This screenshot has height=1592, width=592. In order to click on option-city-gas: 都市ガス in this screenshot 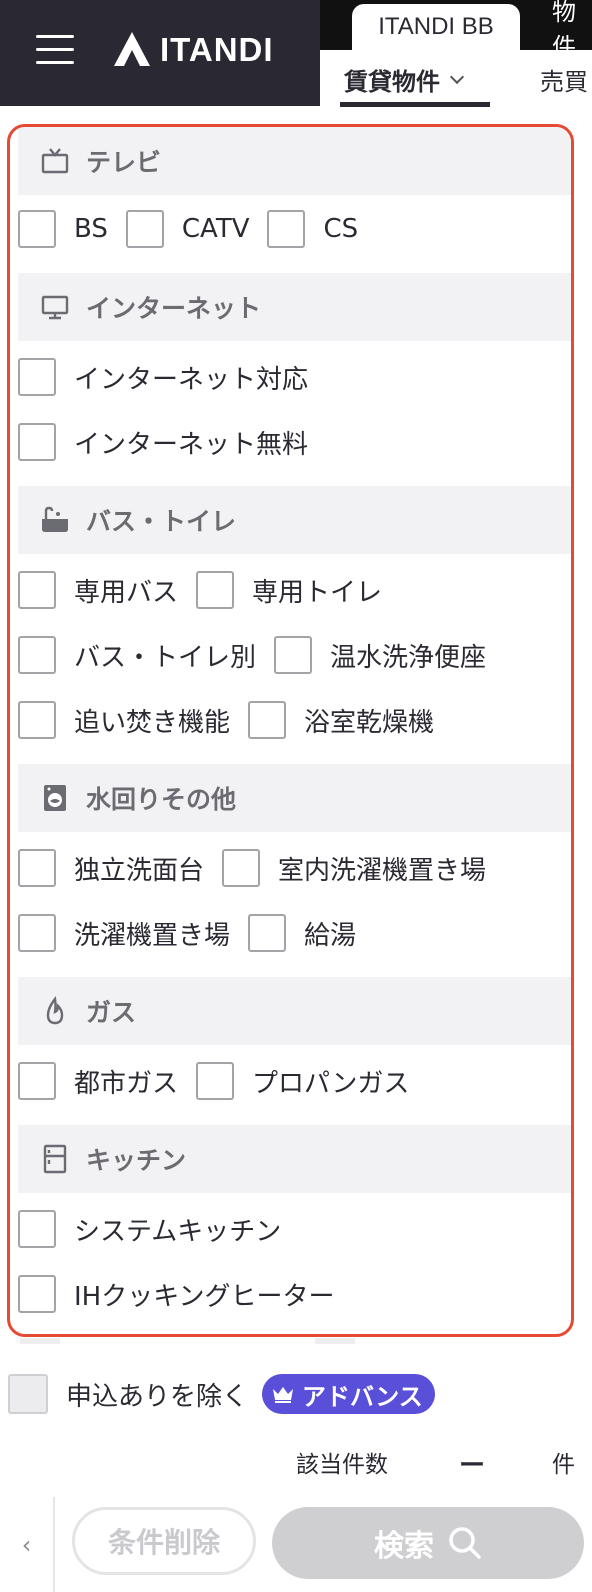, I will do `click(98, 1081)`.